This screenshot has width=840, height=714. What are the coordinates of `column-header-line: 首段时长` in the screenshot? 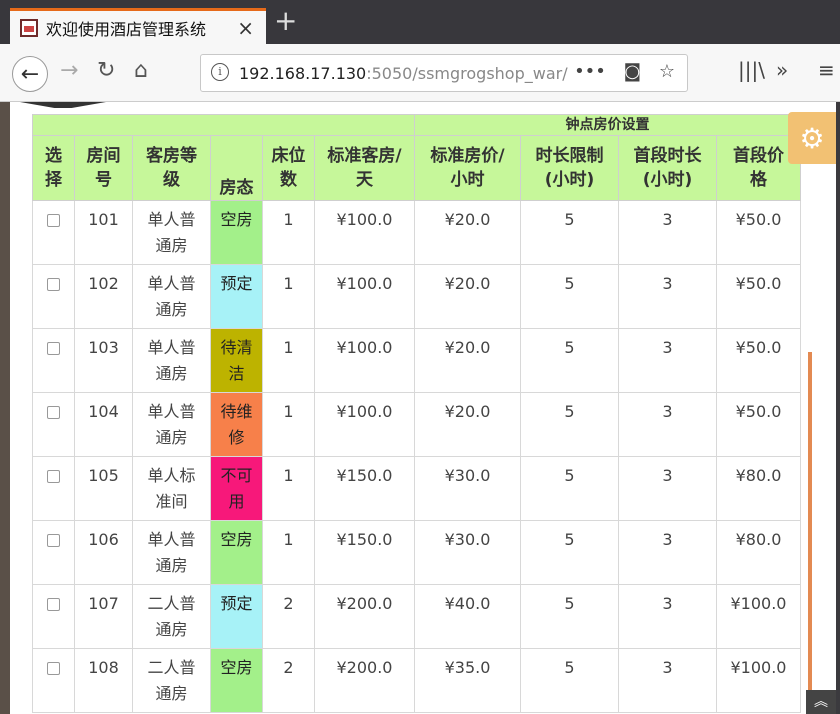 It's located at (667, 156).